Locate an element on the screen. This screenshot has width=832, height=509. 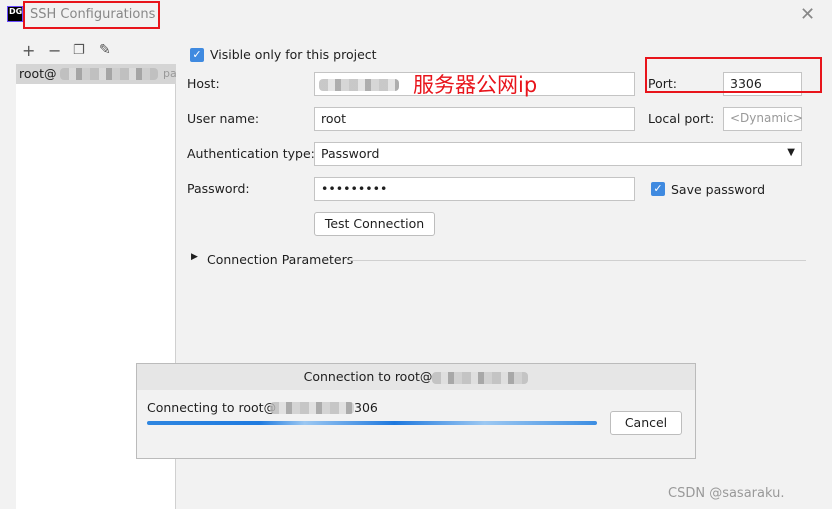
sidebar-item: root@ pa is located at coordinates (96, 74).